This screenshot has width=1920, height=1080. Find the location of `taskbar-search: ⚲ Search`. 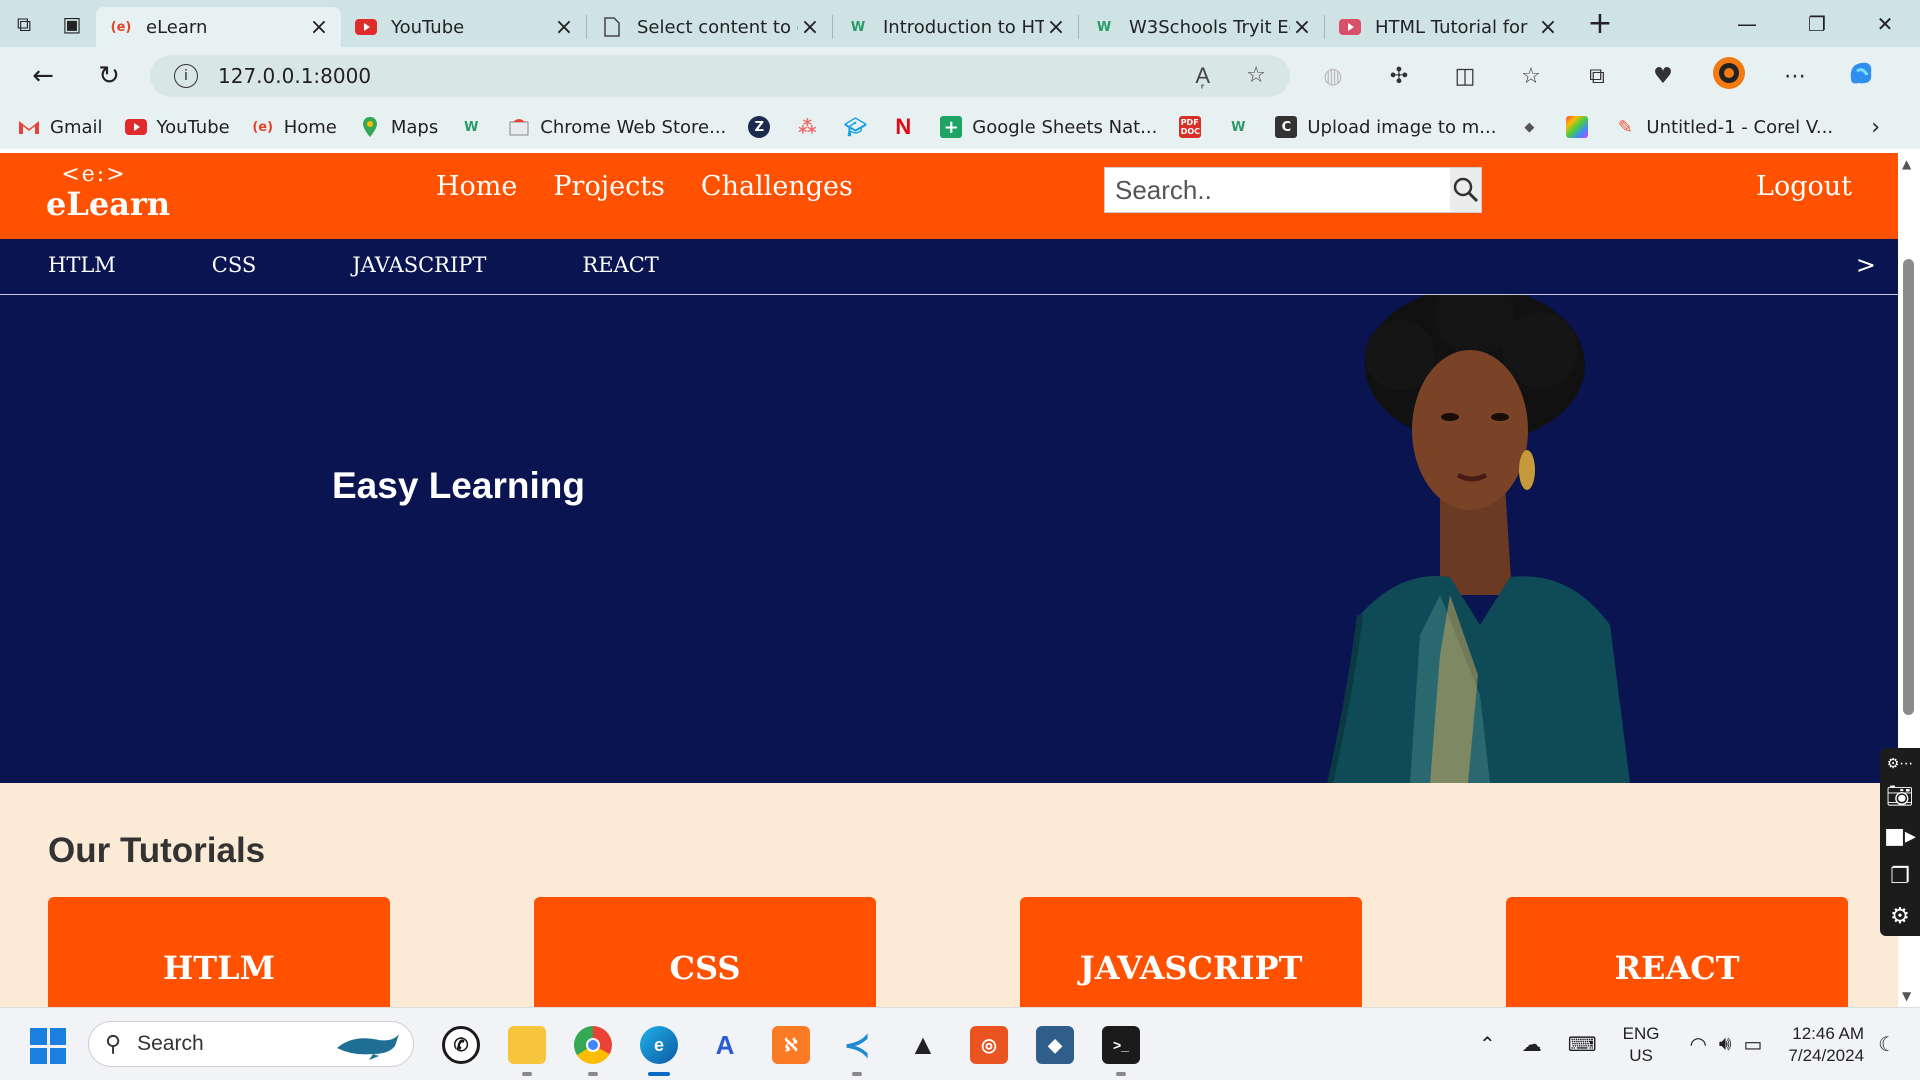

taskbar-search: ⚲ Search is located at coordinates (251, 1044).